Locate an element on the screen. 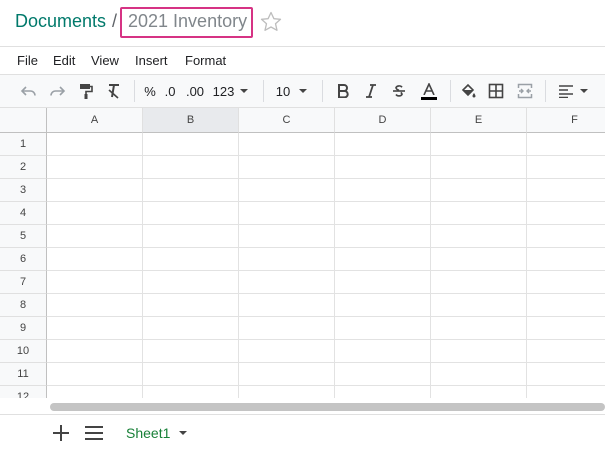 The height and width of the screenshot is (451, 605). cell-d6 is located at coordinates (383, 259).